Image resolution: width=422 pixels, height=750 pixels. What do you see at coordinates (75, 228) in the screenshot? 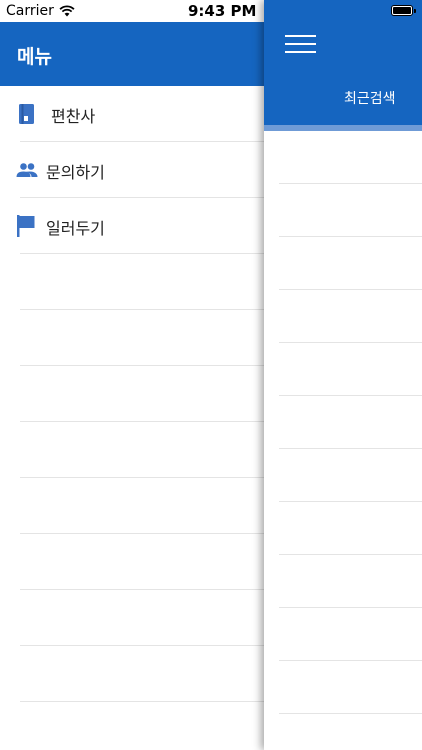
I see `menu-item-label: 일러두기` at bounding box center [75, 228].